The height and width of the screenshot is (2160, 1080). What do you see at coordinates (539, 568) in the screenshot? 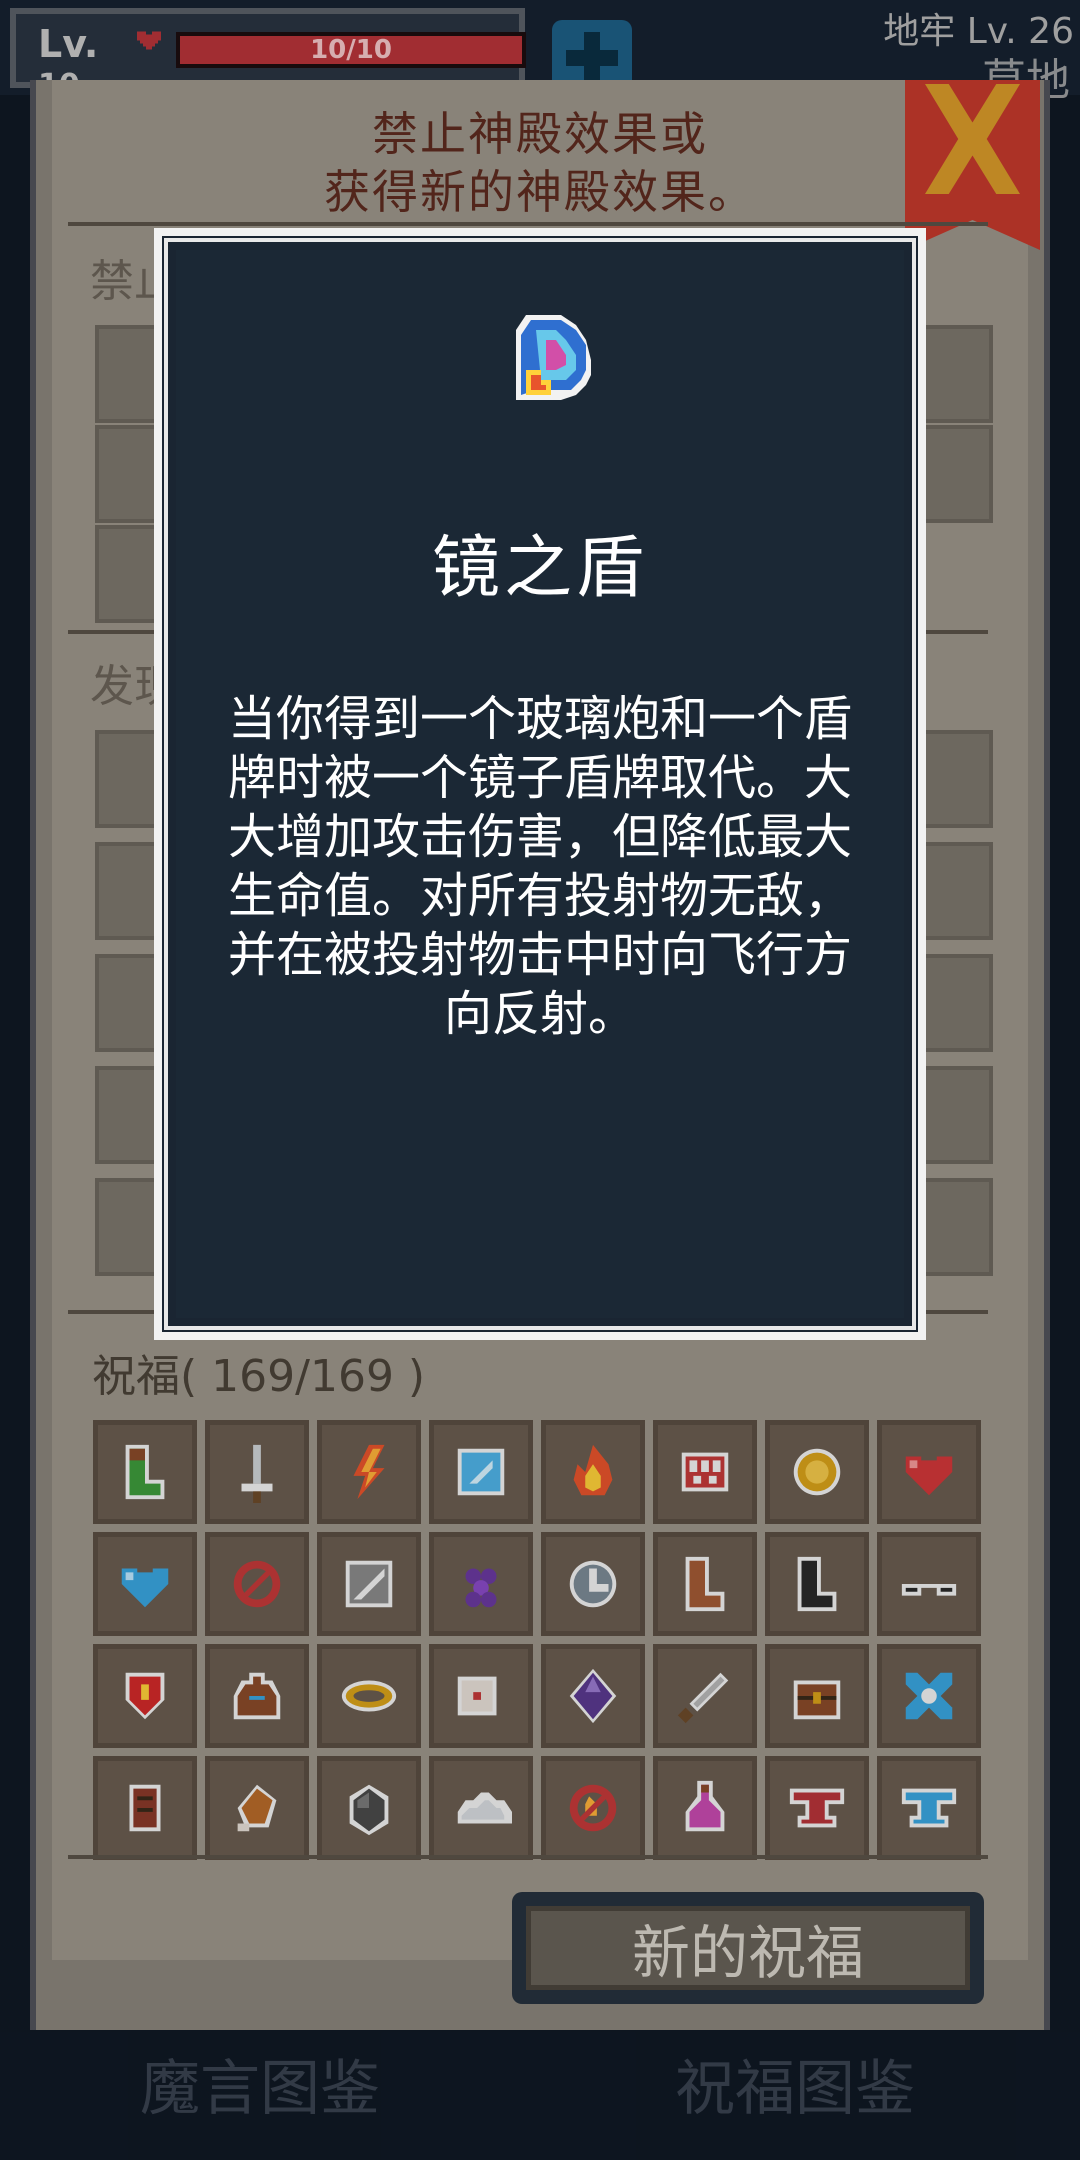
I see `item-name: 镜之盾` at bounding box center [539, 568].